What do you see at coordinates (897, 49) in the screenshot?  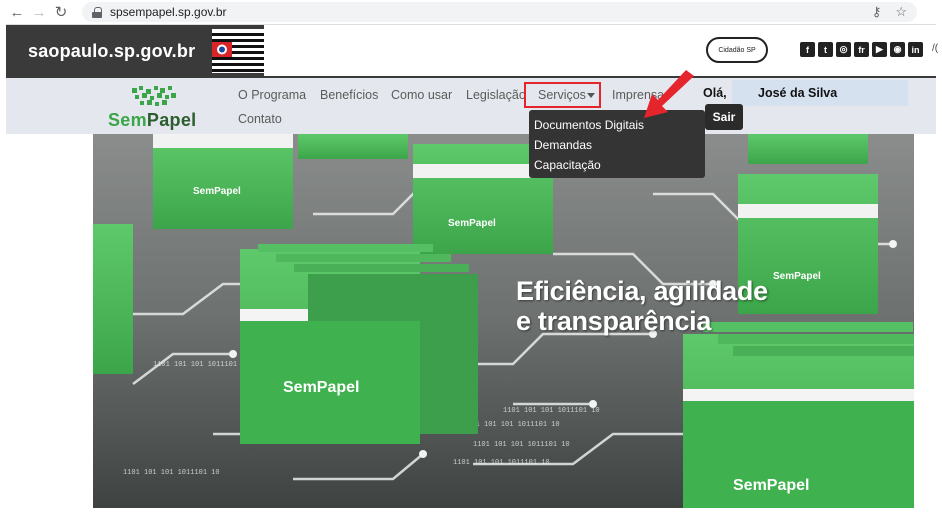 I see `periscope-icon: ◉` at bounding box center [897, 49].